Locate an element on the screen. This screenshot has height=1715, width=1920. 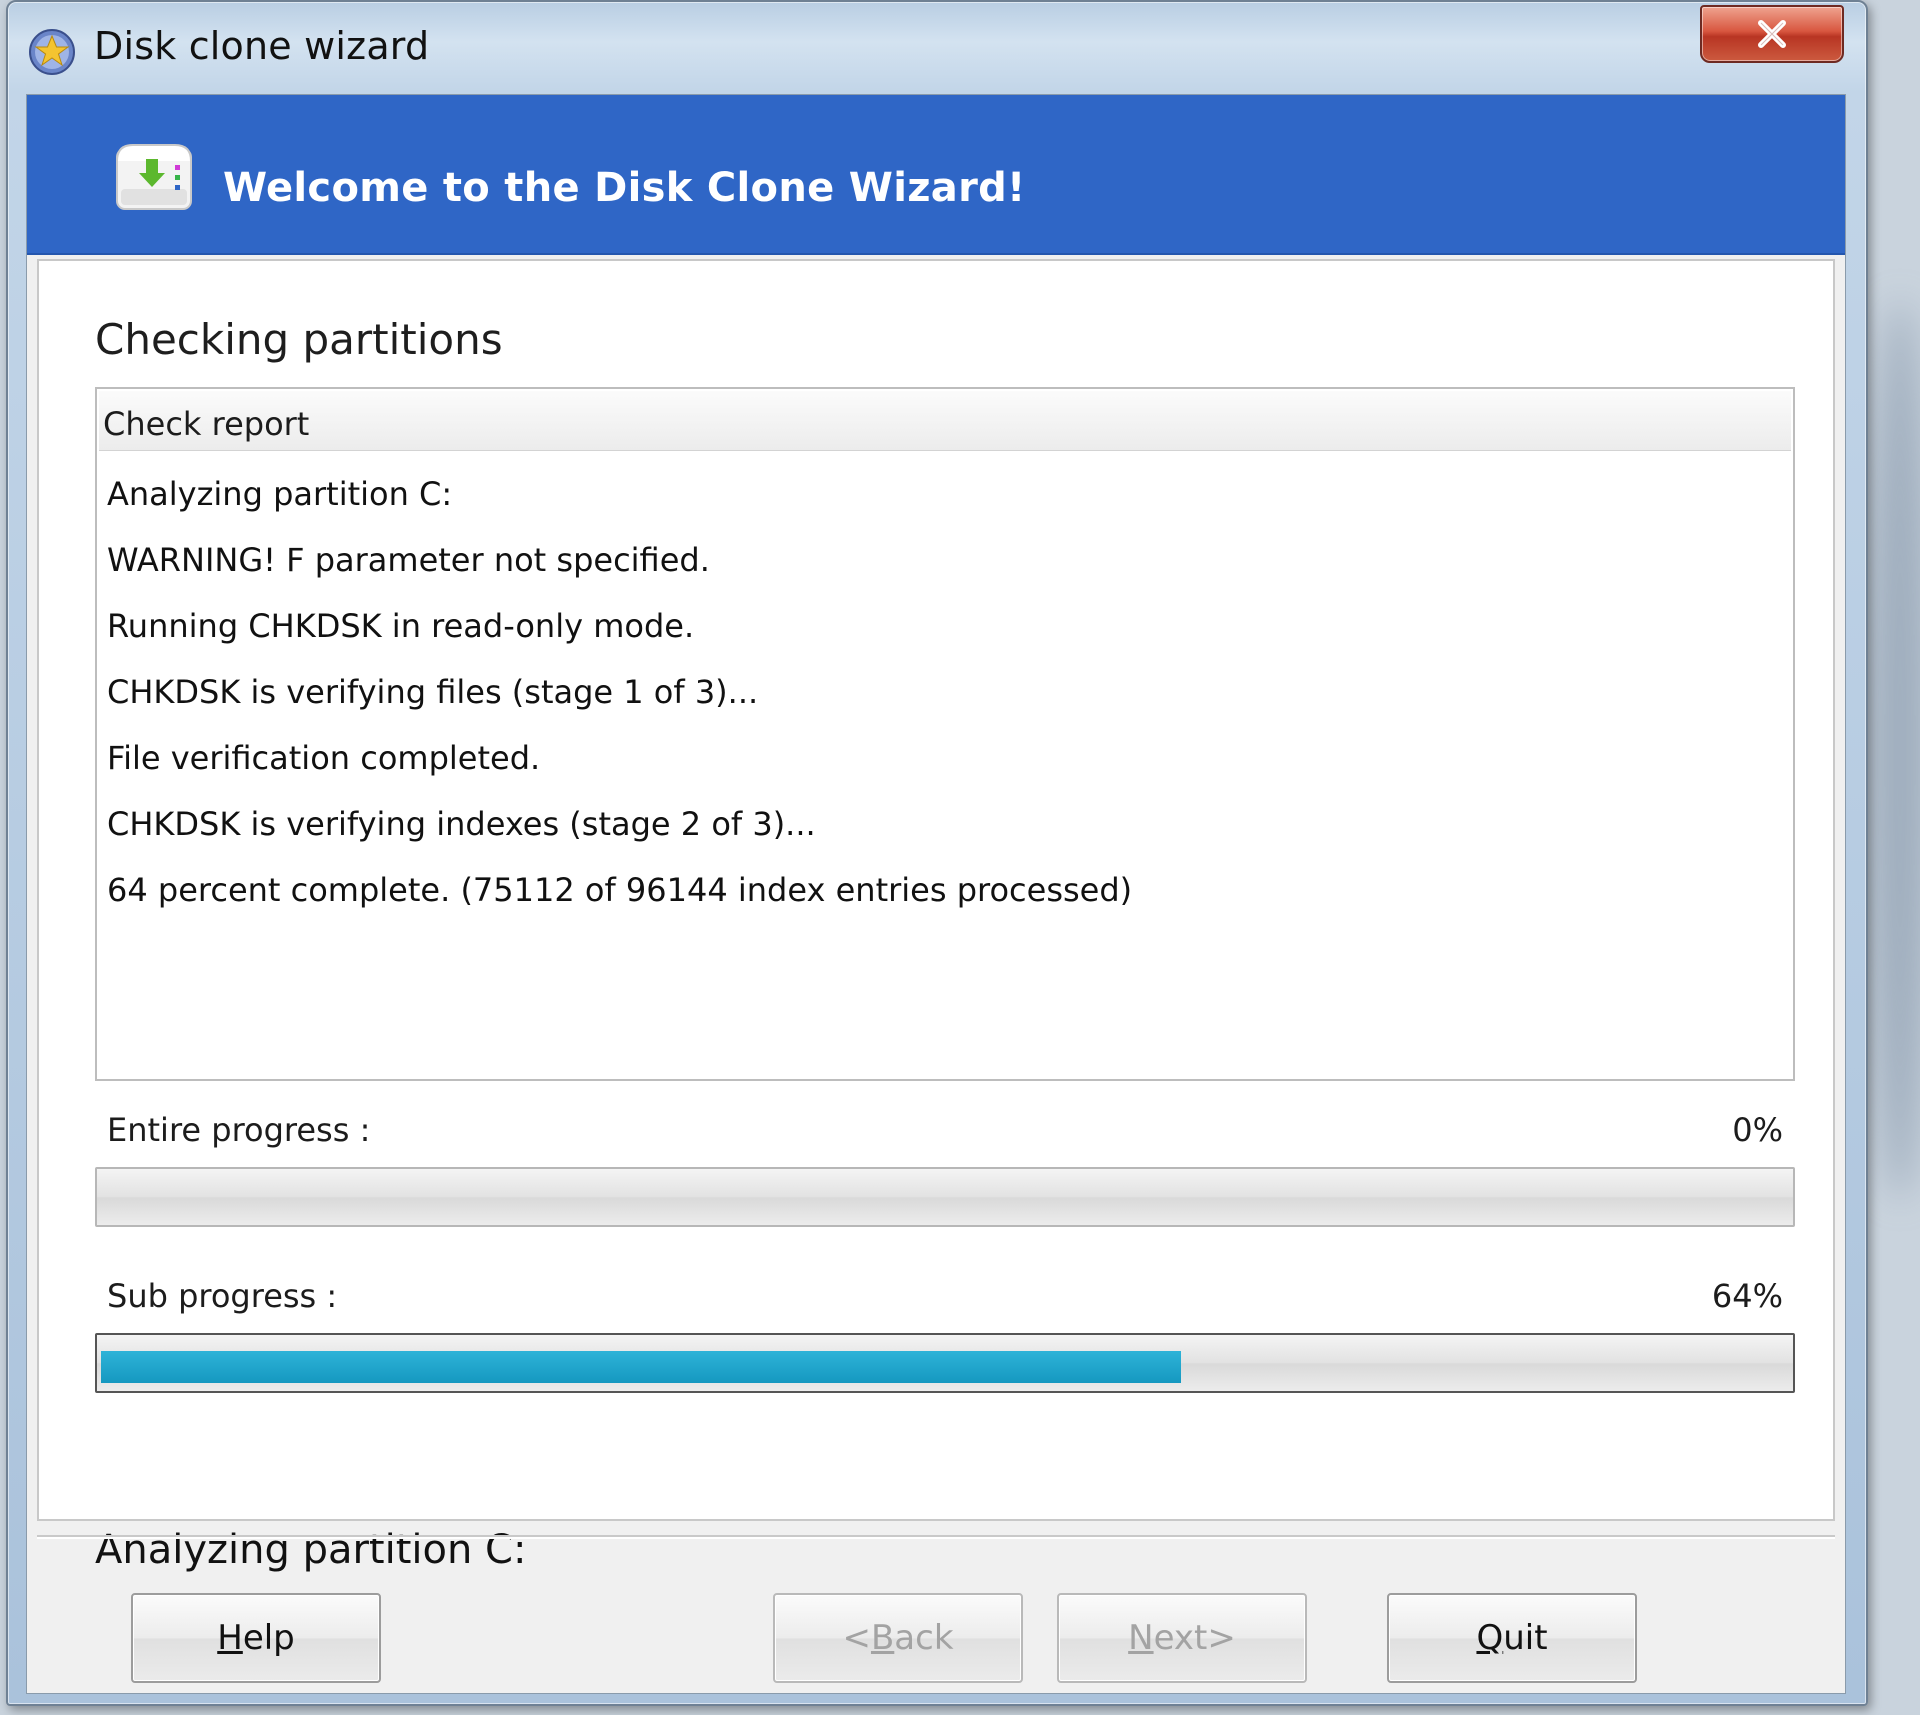
quit-button: Quit is located at coordinates (1512, 1638).